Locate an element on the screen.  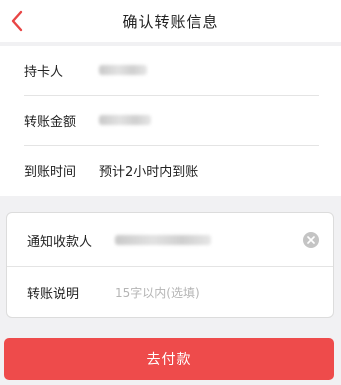
clear-icon is located at coordinates (311, 240).